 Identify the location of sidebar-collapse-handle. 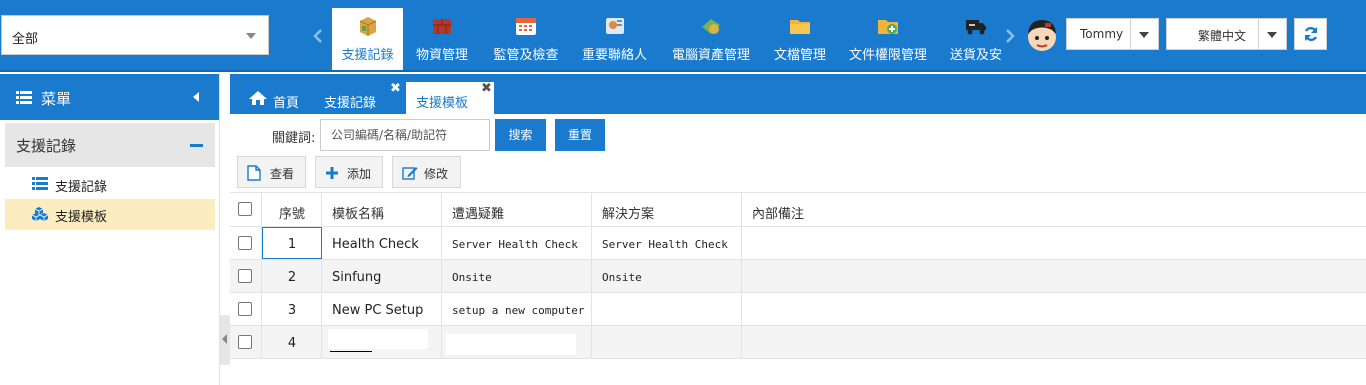
(225, 340).